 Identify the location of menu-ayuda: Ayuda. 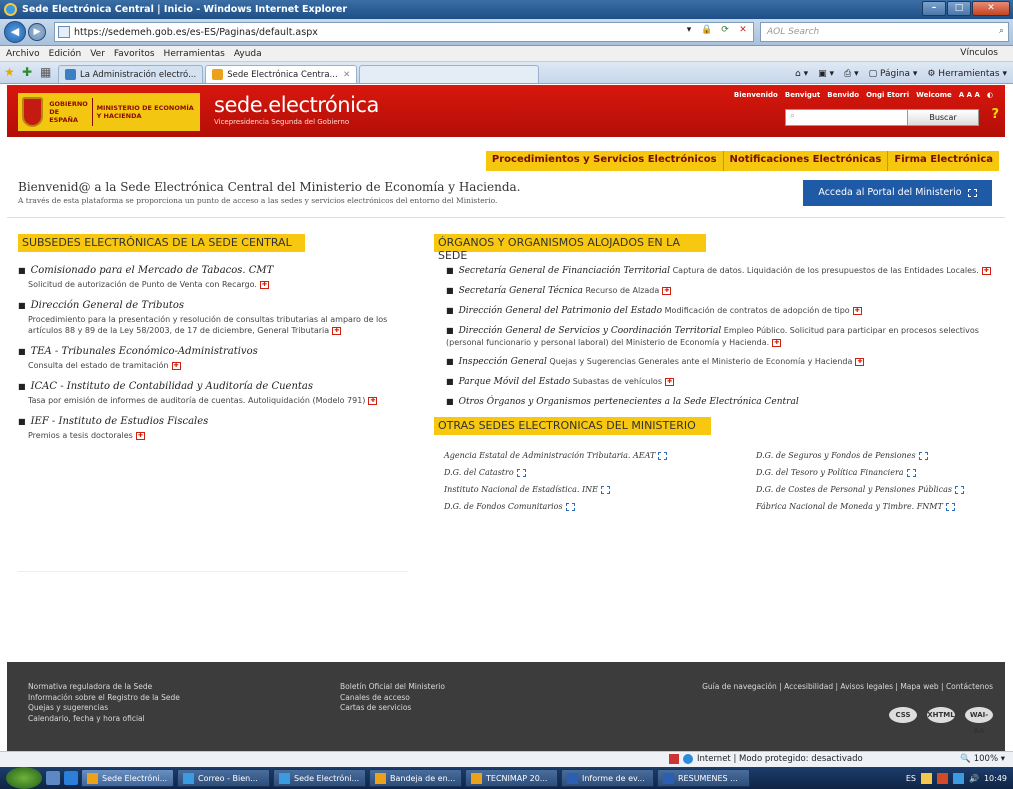
(248, 54).